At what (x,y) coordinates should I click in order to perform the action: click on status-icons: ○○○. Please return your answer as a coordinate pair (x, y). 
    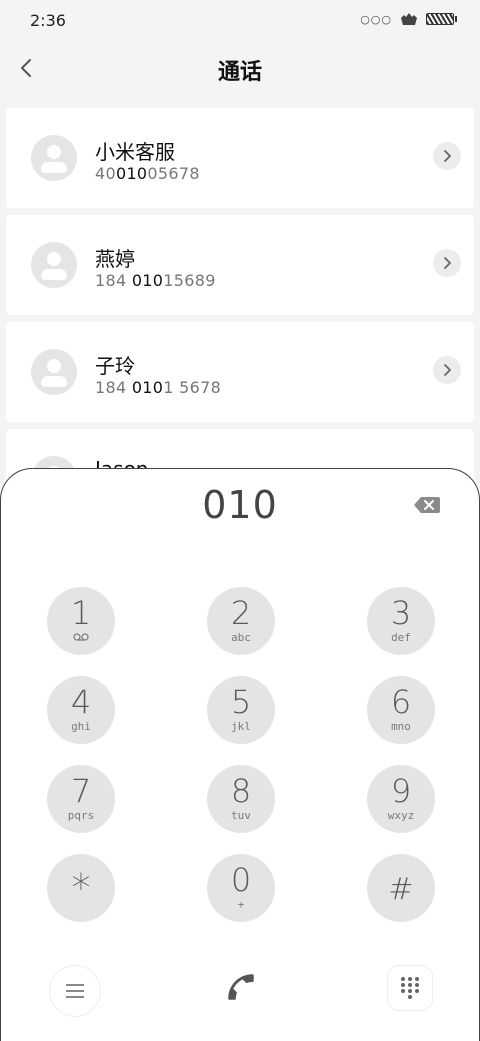
    Looking at the image, I should click on (408, 19).